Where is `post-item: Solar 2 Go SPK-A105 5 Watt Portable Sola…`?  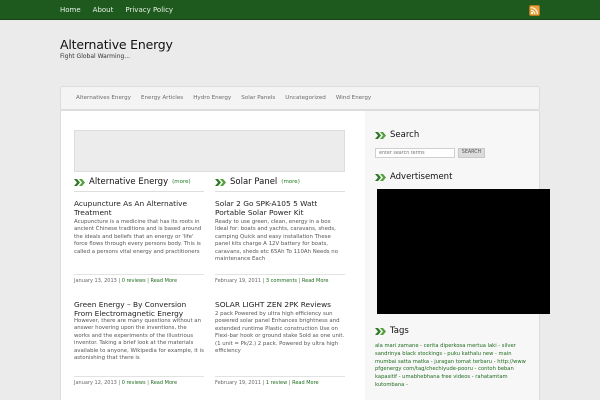 post-item: Solar 2 Go SPK-A105 5 Watt Portable Sola… is located at coordinates (280, 231).